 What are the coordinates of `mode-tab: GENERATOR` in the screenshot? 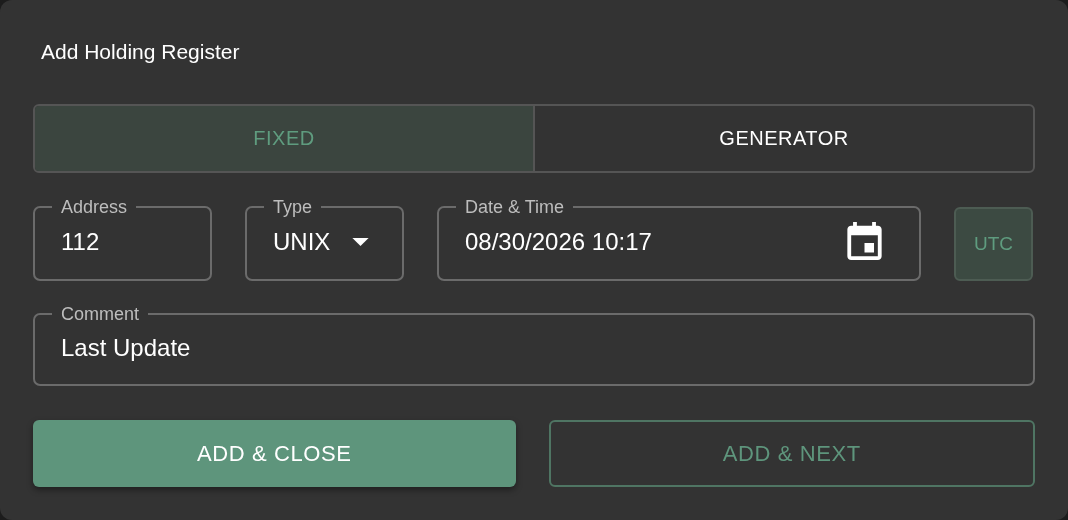 It's located at (783, 138).